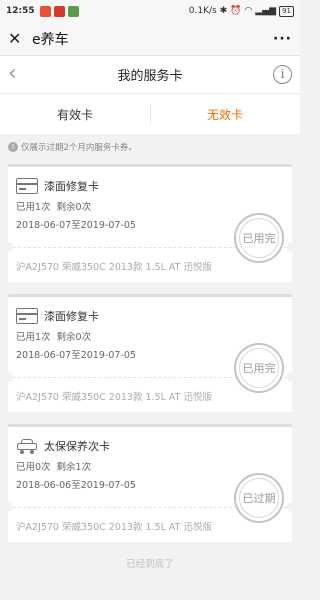  What do you see at coordinates (27, 446) in the screenshot?
I see `car-icon` at bounding box center [27, 446].